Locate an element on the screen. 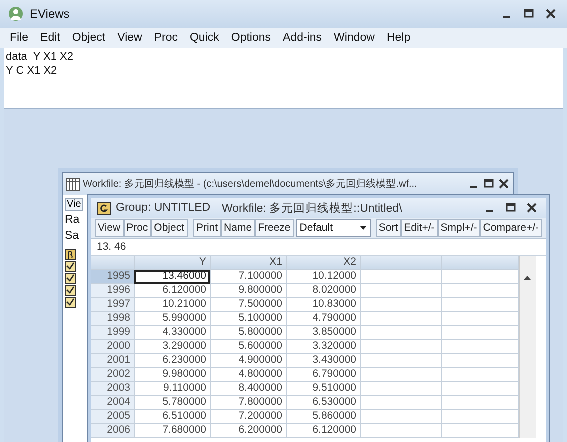 Image resolution: width=567 pixels, height=442 pixels. row-header: 2005 is located at coordinates (112, 417).